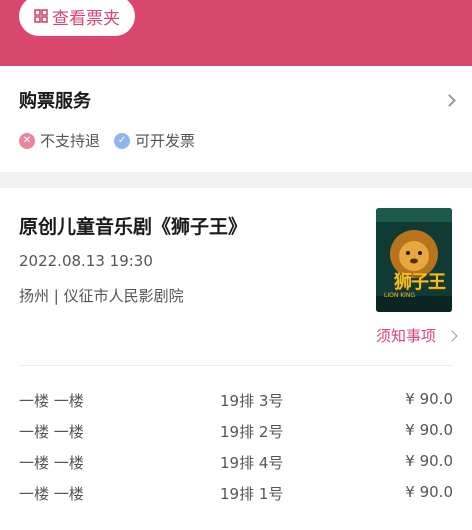 The height and width of the screenshot is (530, 472). Describe the element at coordinates (400, 295) in the screenshot. I see `poster-subtitle: LION KING` at that location.